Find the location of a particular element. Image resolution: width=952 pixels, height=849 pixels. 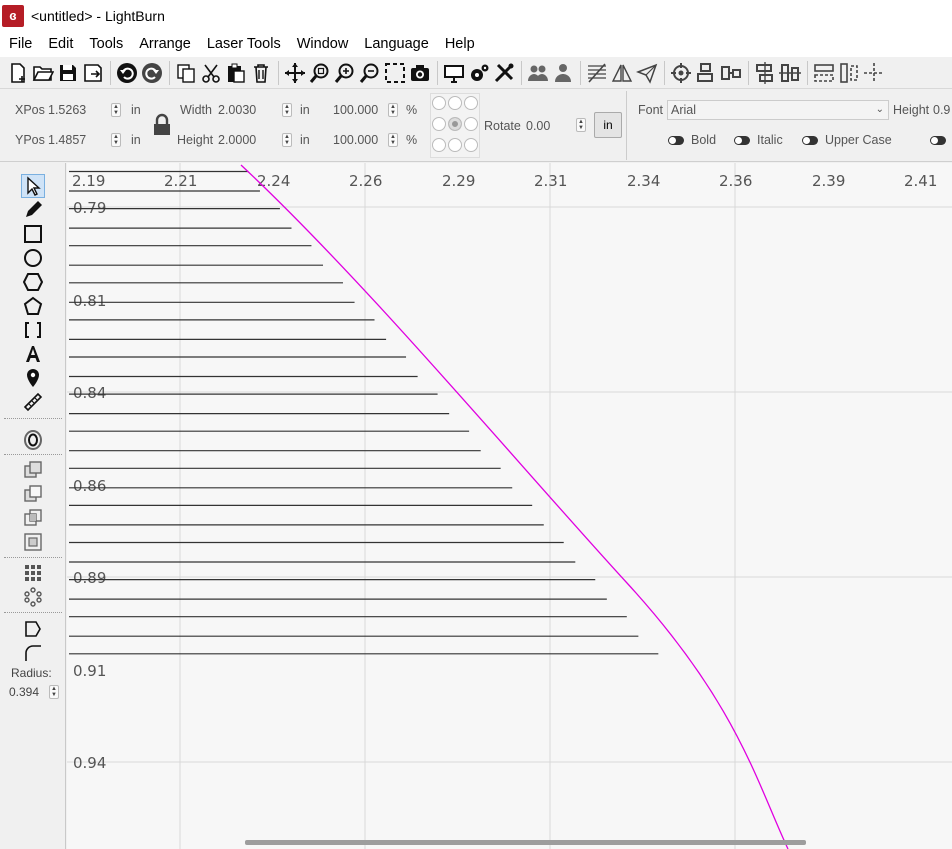

anchor-center is located at coordinates (455, 124).